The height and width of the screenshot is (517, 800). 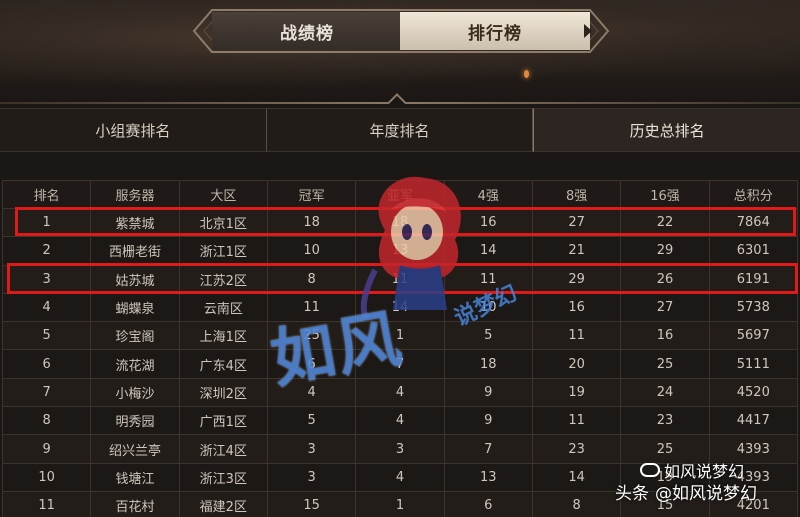 What do you see at coordinates (46, 251) in the screenshot?
I see `table-cell: 2` at bounding box center [46, 251].